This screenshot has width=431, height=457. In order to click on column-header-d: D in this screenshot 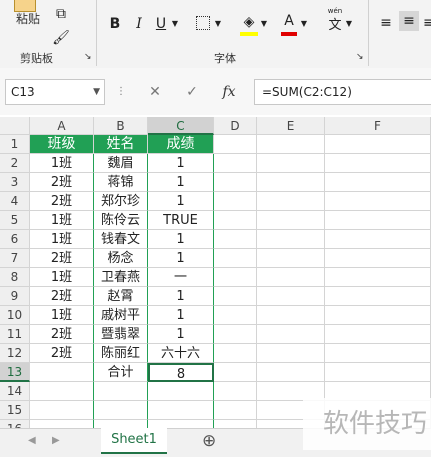, I will do `click(235, 126)`.